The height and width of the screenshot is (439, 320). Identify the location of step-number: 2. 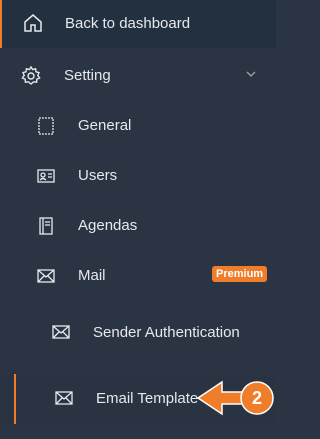
(256, 398).